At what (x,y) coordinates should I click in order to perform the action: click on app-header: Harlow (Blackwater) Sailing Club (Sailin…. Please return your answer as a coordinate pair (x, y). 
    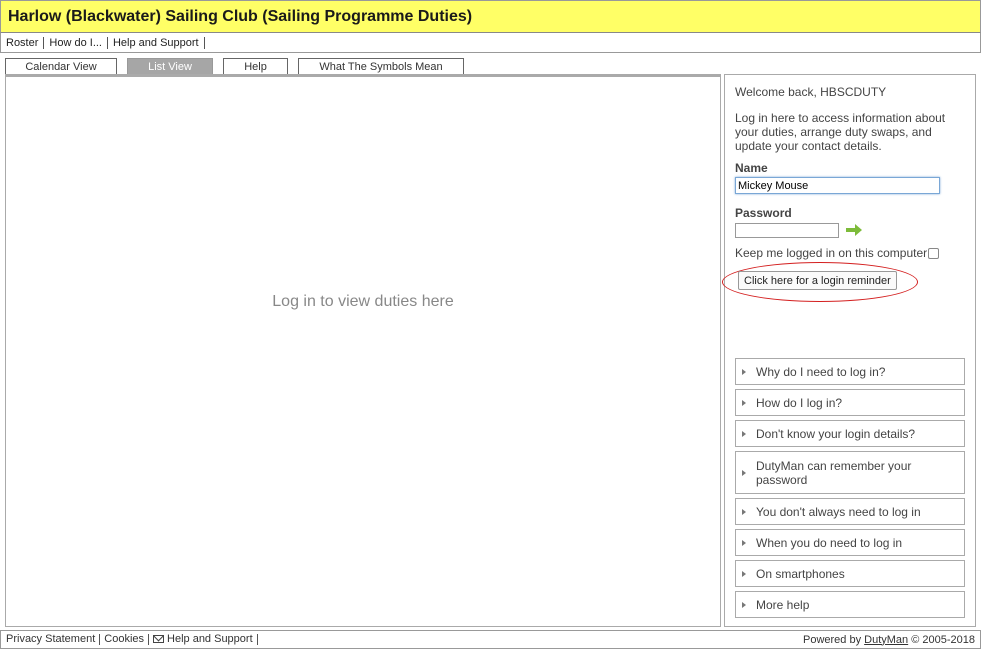
    Looking at the image, I should click on (490, 16).